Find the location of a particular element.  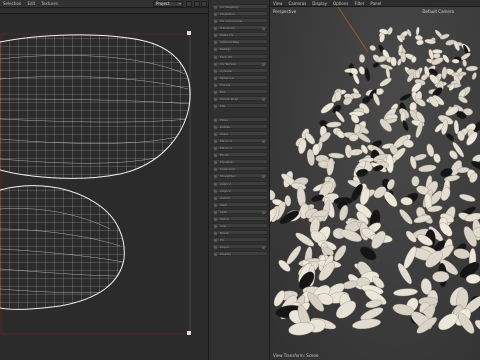

project-dropdown: Project ▾ is located at coordinates (168, 4).